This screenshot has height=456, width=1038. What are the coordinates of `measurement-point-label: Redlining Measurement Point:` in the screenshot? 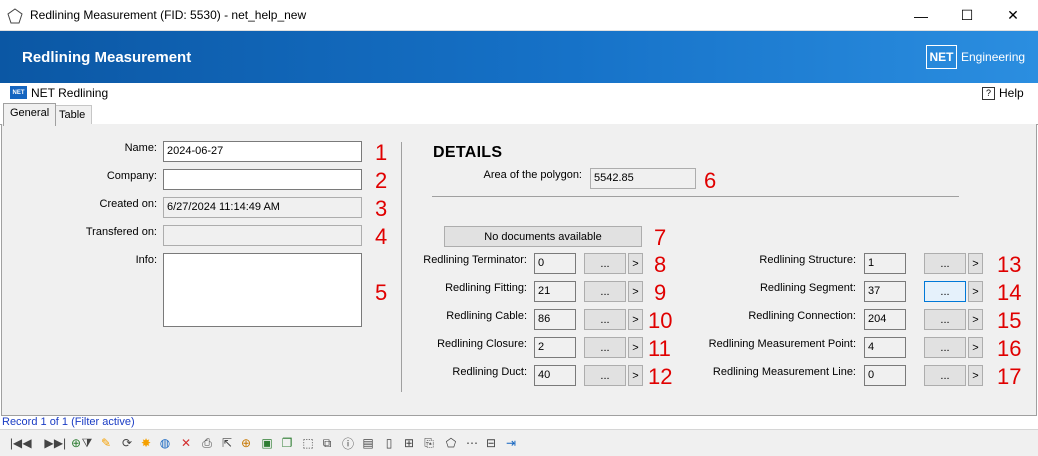 It's located at (782, 344).